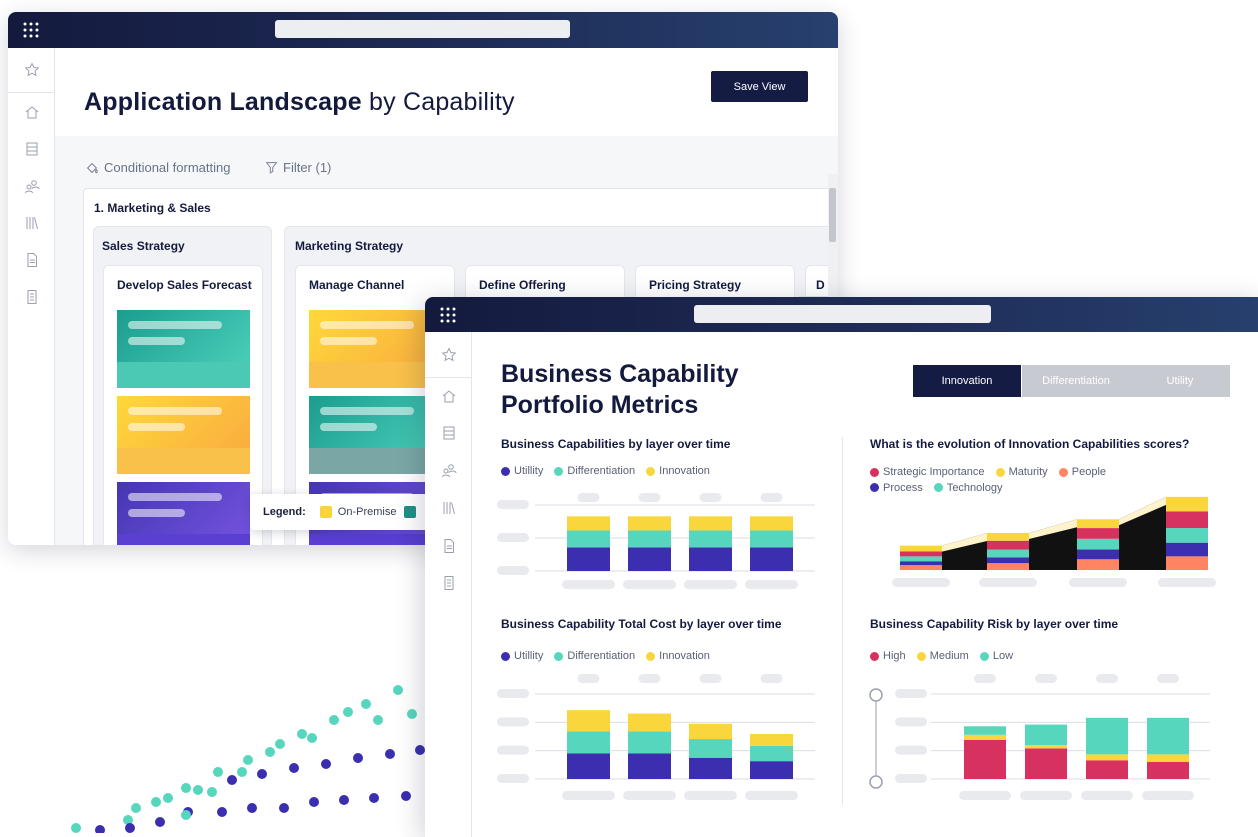 The image size is (1258, 837). What do you see at coordinates (921, 563) in the screenshot?
I see `bar-segment-process` at bounding box center [921, 563].